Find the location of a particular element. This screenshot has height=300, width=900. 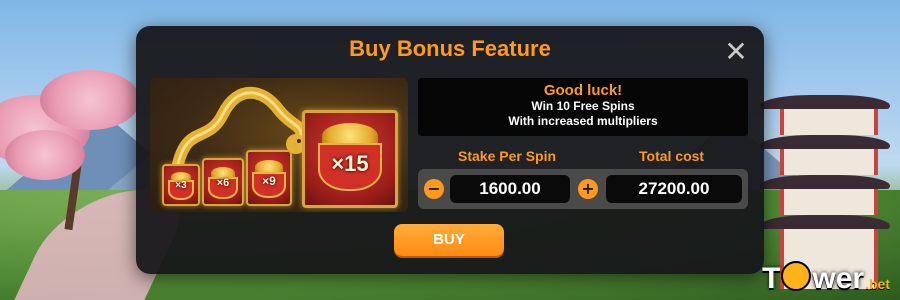

bonus-chest-x3: ×3 is located at coordinates (181, 185).